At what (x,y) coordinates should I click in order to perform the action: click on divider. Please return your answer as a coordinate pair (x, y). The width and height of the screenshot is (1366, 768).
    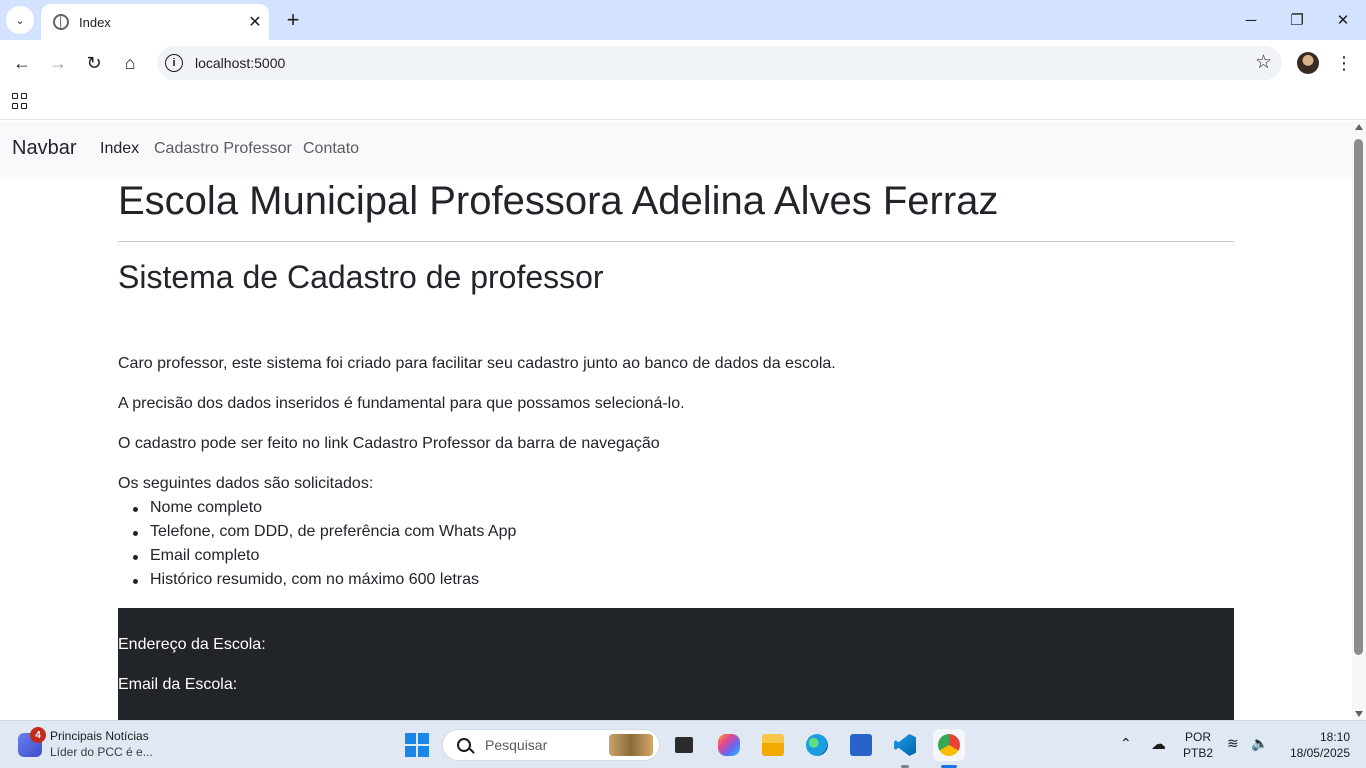
    Looking at the image, I should click on (676, 241).